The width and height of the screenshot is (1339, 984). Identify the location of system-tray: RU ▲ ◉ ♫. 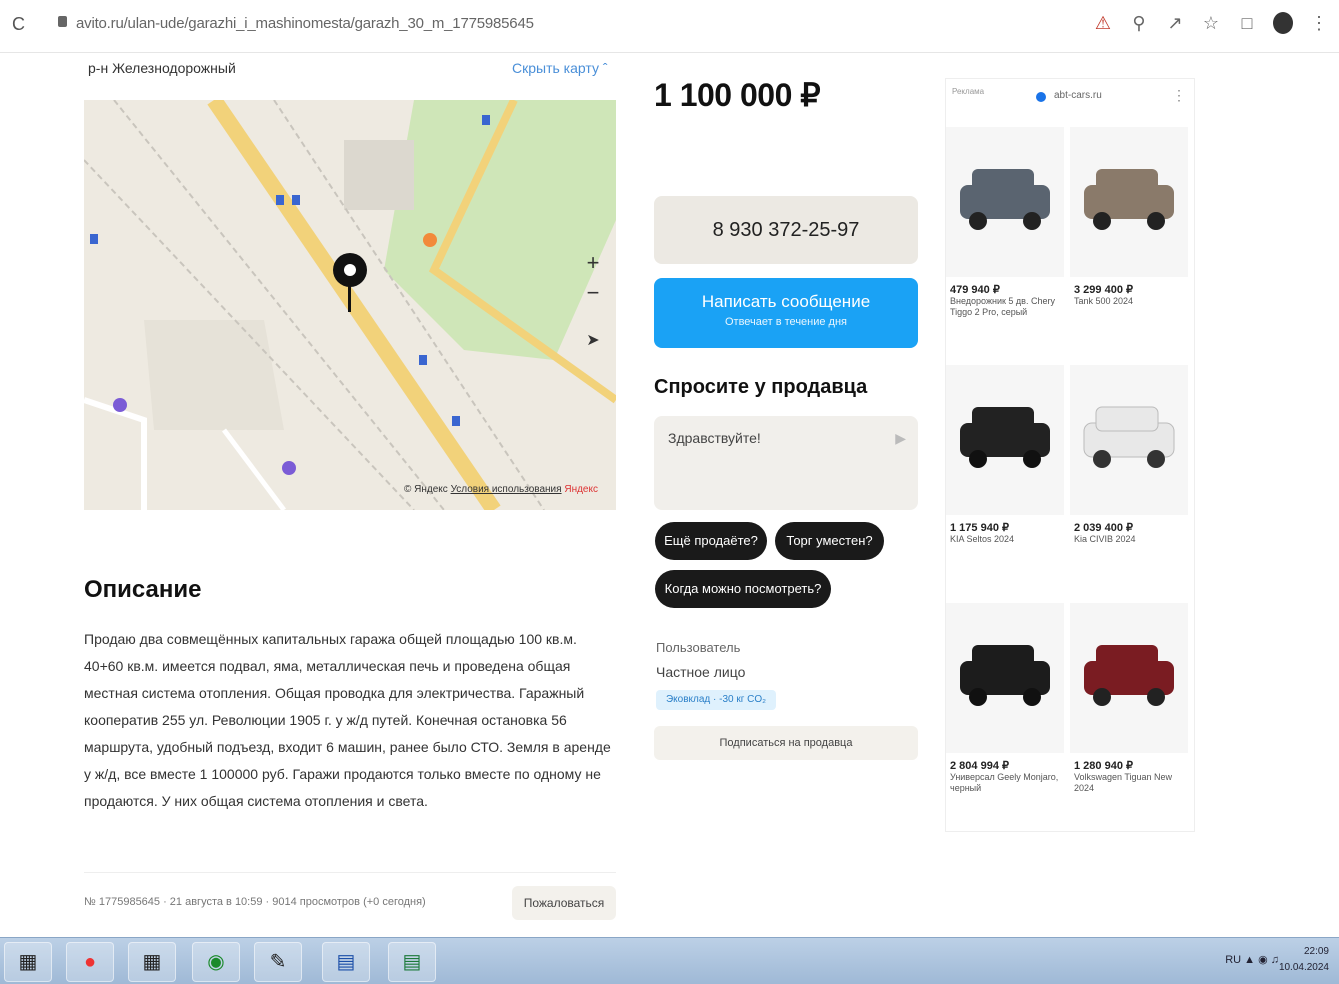
(1252, 959).